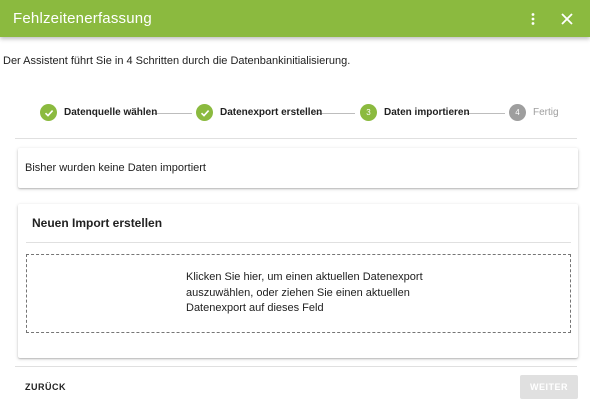 This screenshot has width=590, height=410. I want to click on dropzone-line: Datenexport auf dieses Feld, so click(255, 308).